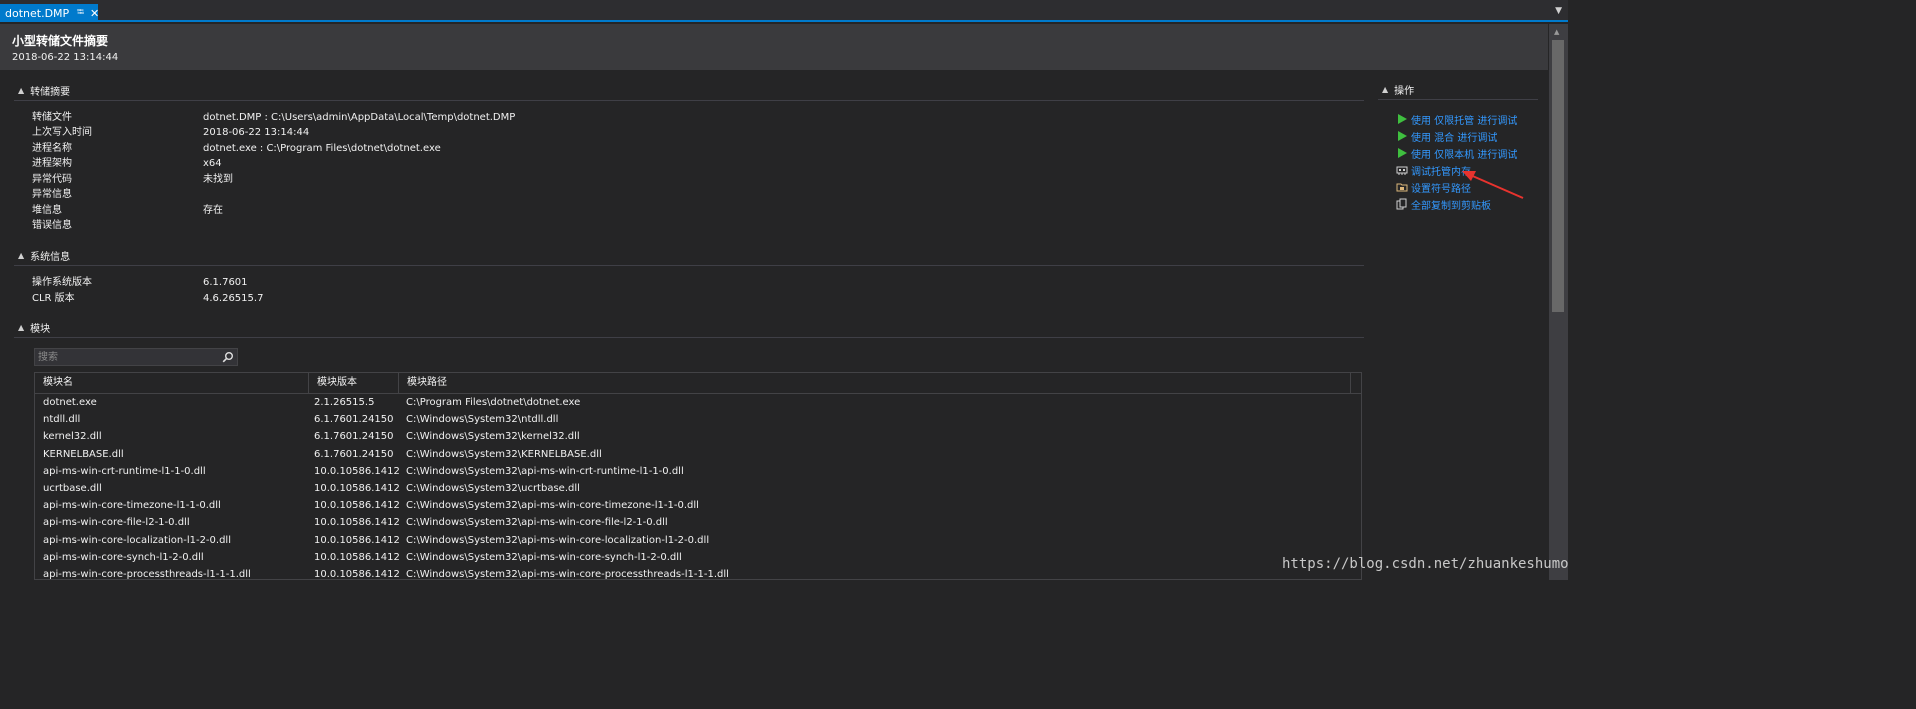  Describe the element at coordinates (784, 11) in the screenshot. I see `document-tab-strip: dotnet.DMP ⭾ ✕ ▼` at that location.